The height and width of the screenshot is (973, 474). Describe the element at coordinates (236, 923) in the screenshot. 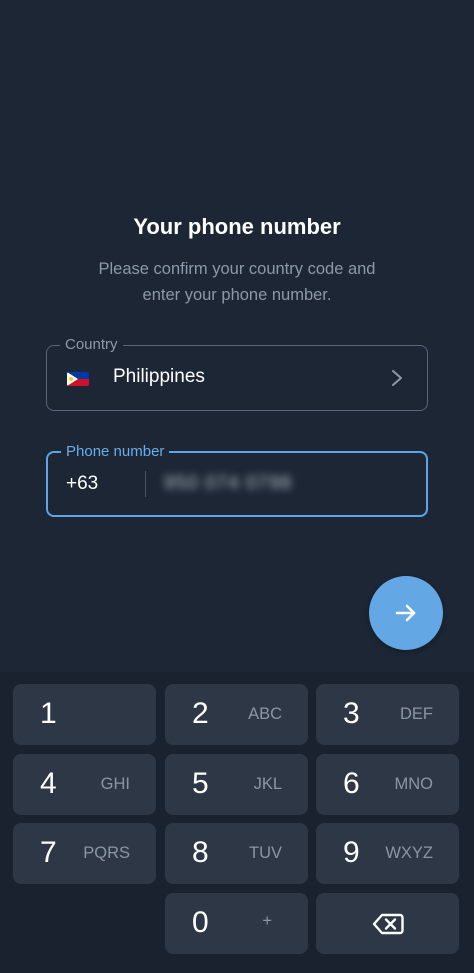

I see `key-0: 0 +` at that location.